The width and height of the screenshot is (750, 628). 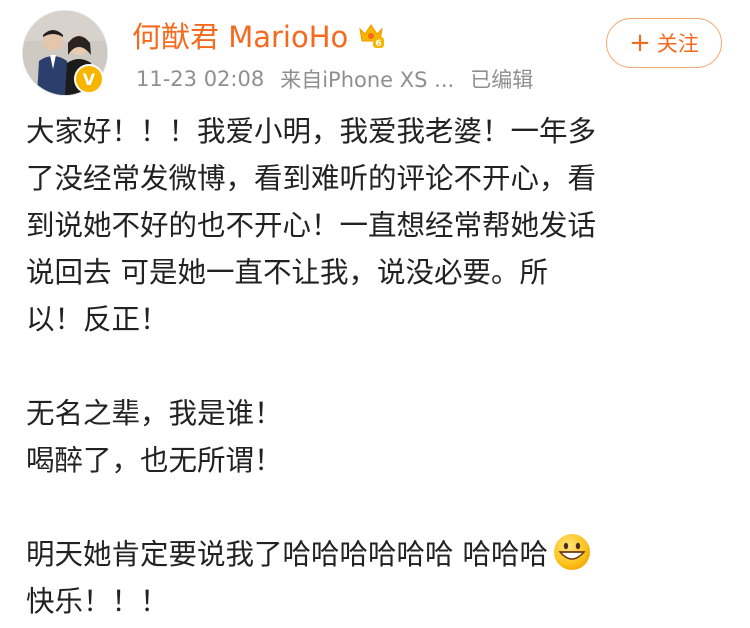 I want to click on post-meta: 11-23 02:08 来自iPhone XS ... 已编辑, so click(x=342, y=79).